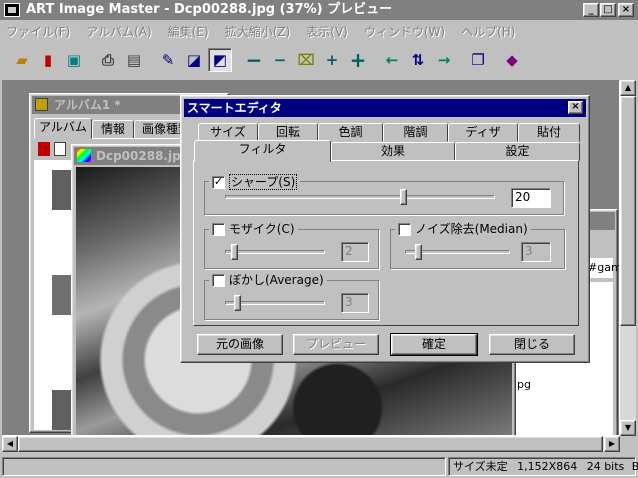  Describe the element at coordinates (404, 197) in the screenshot. I see `sharpen-slider-thumb` at that location.